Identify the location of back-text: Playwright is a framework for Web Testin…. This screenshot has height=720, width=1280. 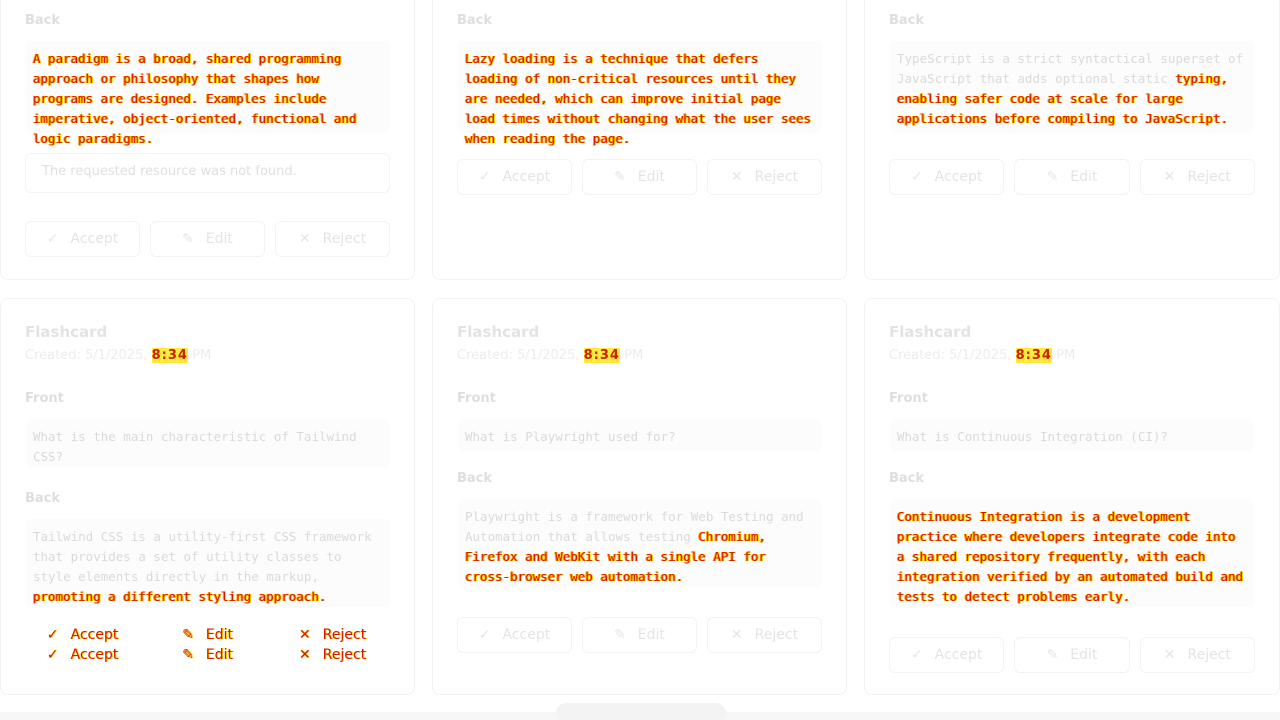
(639, 543).